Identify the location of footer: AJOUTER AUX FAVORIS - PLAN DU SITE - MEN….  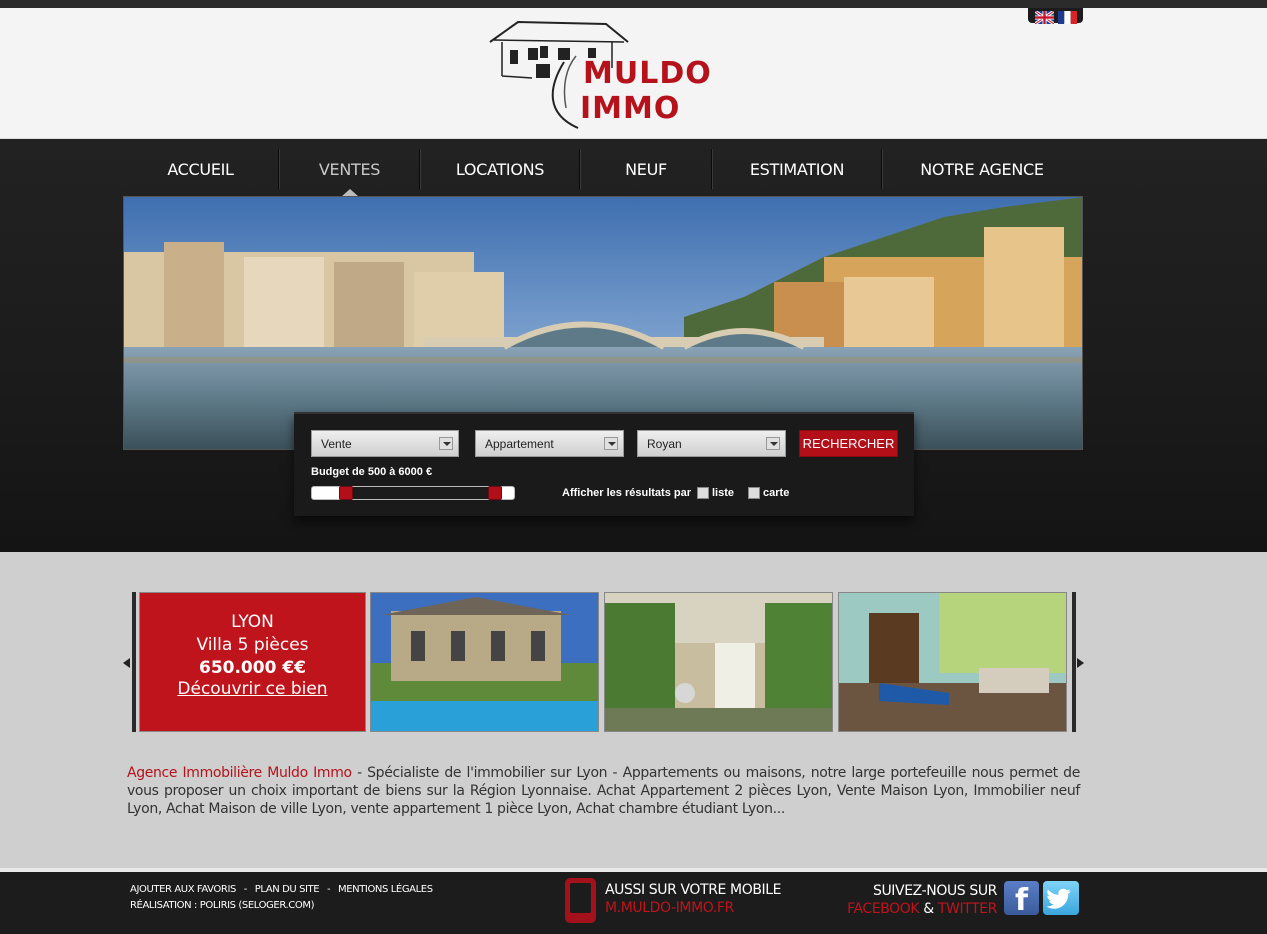
(633, 903).